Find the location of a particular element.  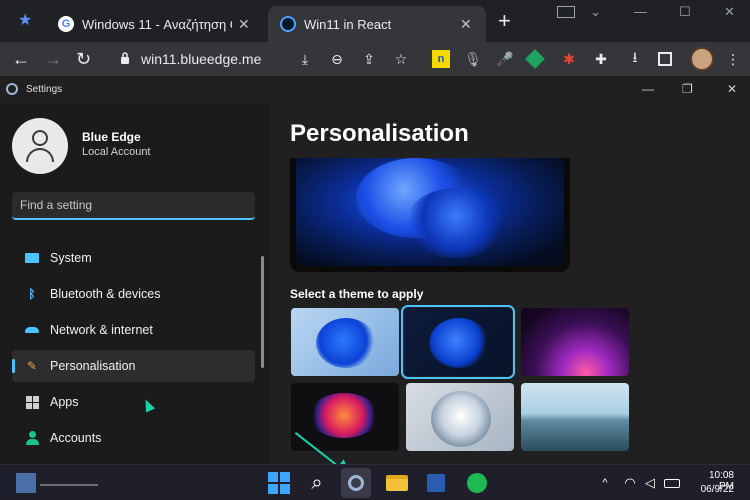

browser-tab-google: G Windows 11 - Αναζήτηση Go ✕ is located at coordinates (156, 24).